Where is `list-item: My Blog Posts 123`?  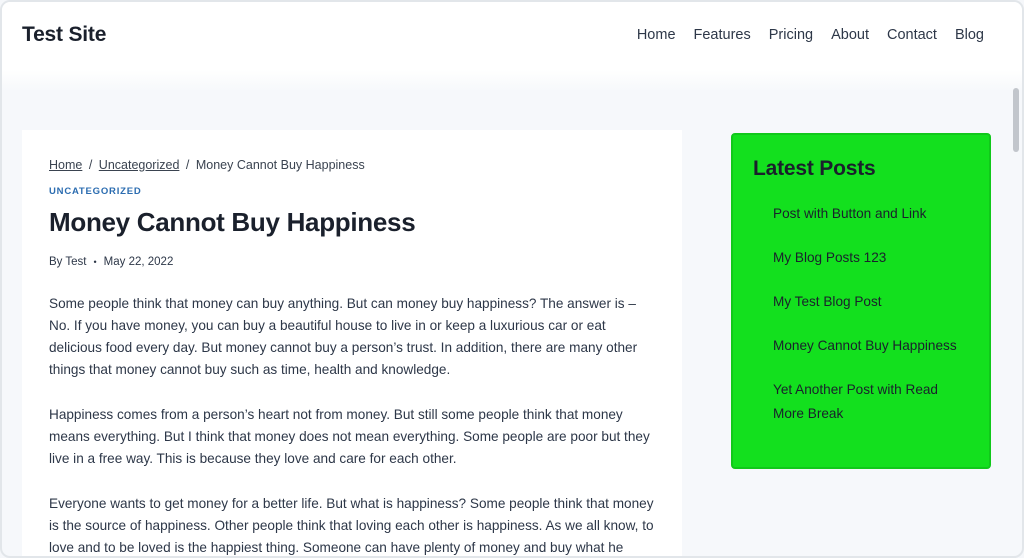
list-item: My Blog Posts 123 is located at coordinates (871, 258).